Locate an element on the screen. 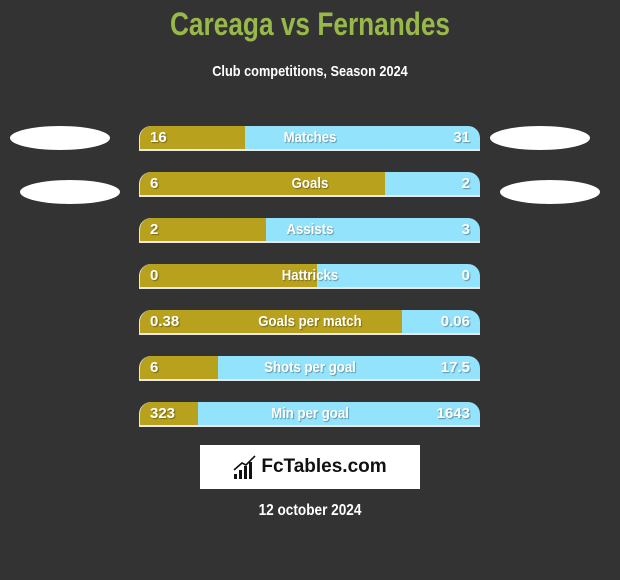 The height and width of the screenshot is (580, 620). right-value: 0.06 is located at coordinates (455, 321).